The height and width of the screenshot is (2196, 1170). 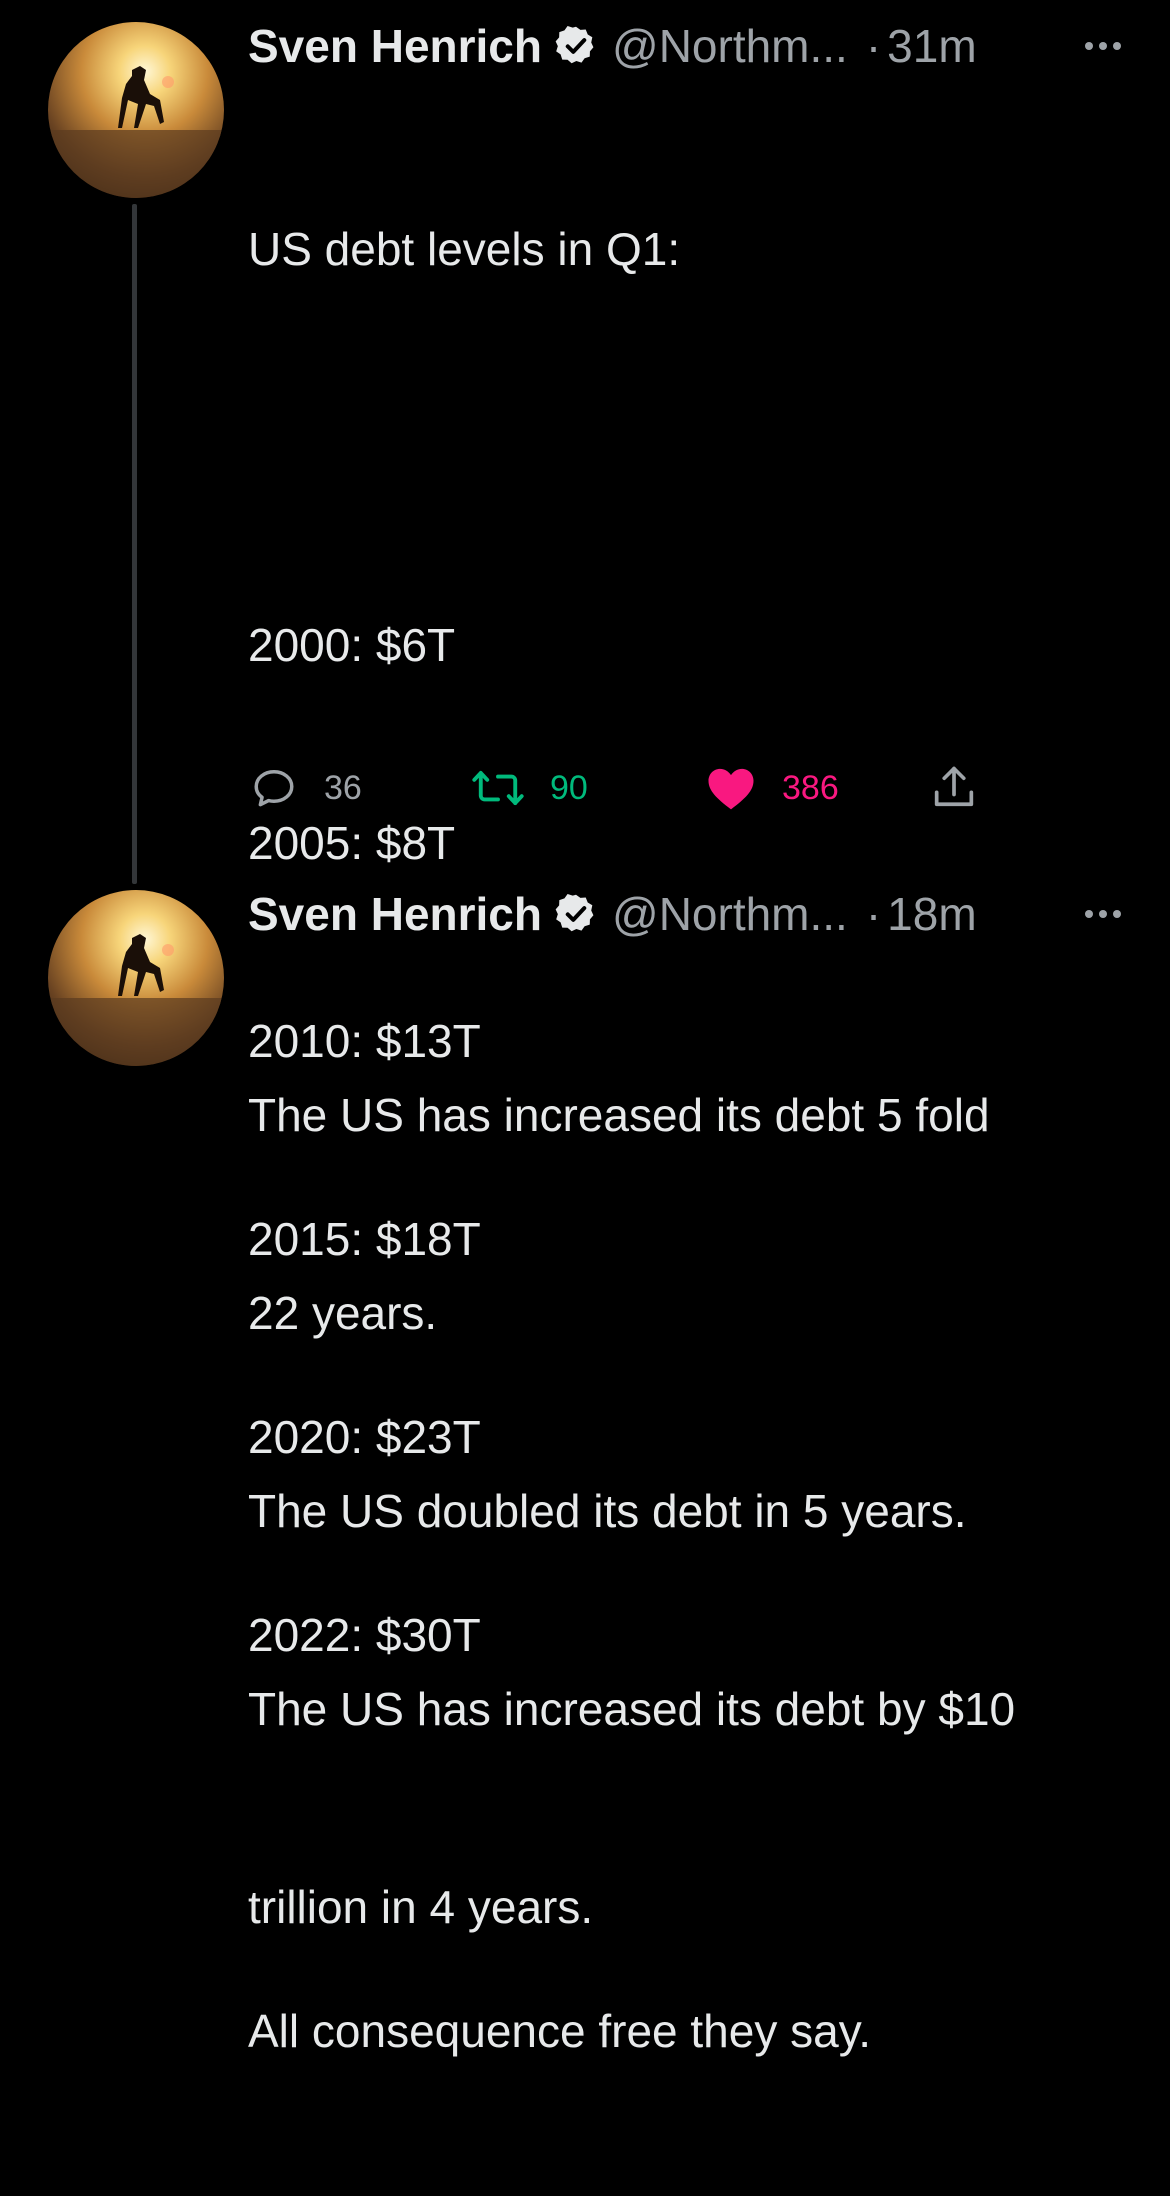 What do you see at coordinates (421, 1907) in the screenshot?
I see `tweet-text-line: trillion in 4 years.` at bounding box center [421, 1907].